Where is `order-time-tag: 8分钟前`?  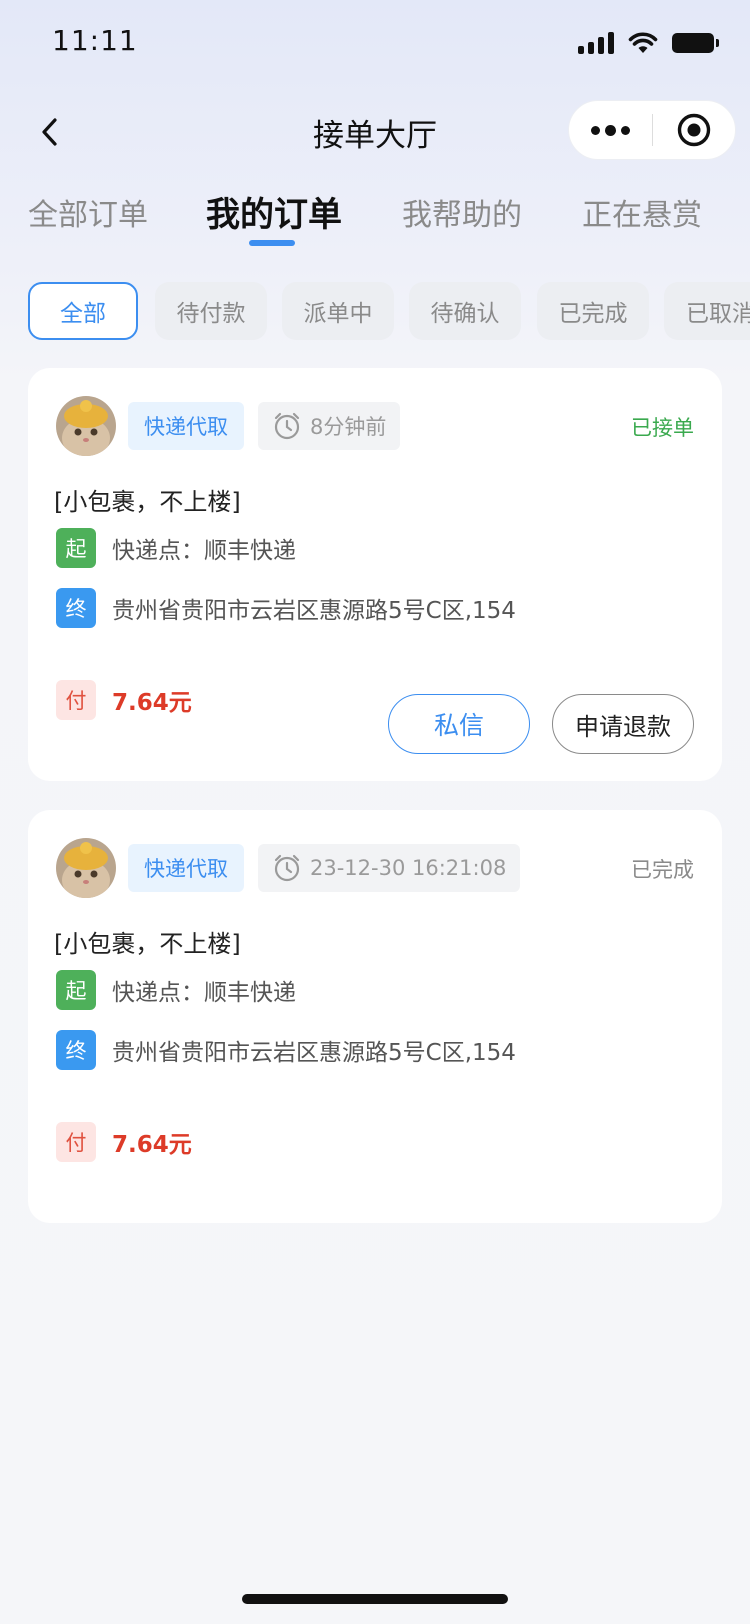
order-time-tag: 8分钟前 is located at coordinates (329, 426).